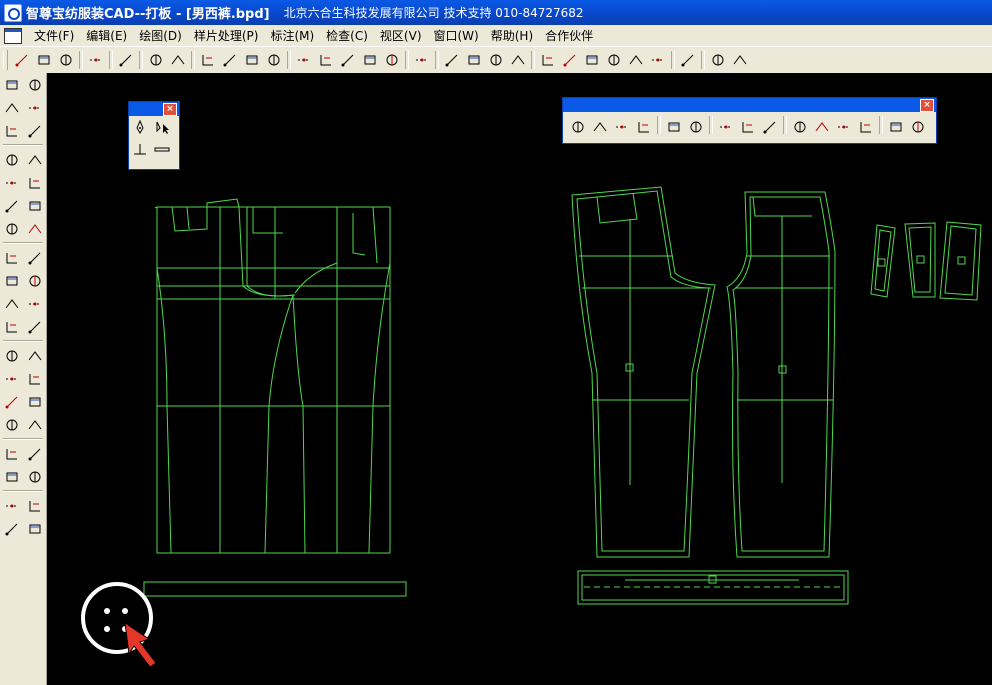 The height and width of the screenshot is (685, 992). What do you see at coordinates (452, 60) in the screenshot?
I see `curve-icon` at bounding box center [452, 60].